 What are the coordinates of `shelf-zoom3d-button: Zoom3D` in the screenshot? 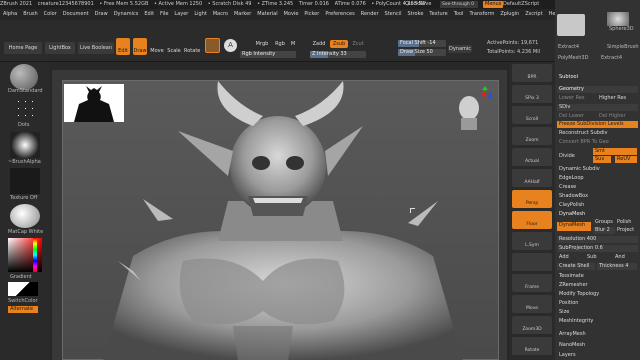 It's located at (532, 325).